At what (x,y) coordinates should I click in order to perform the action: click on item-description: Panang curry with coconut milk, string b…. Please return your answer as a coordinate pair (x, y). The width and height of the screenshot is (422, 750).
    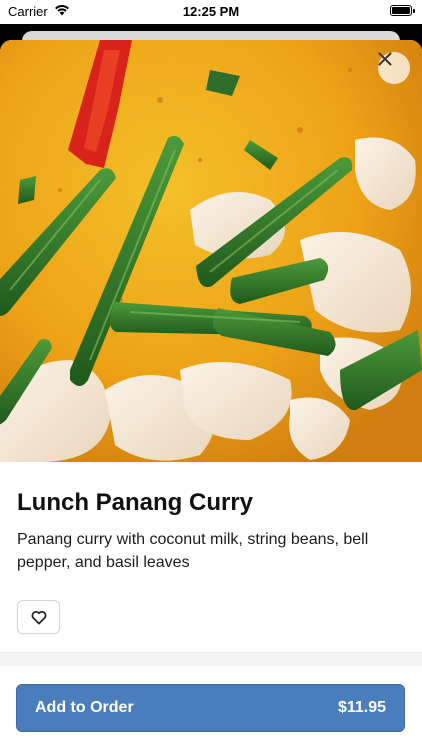
    Looking at the image, I should click on (193, 551).